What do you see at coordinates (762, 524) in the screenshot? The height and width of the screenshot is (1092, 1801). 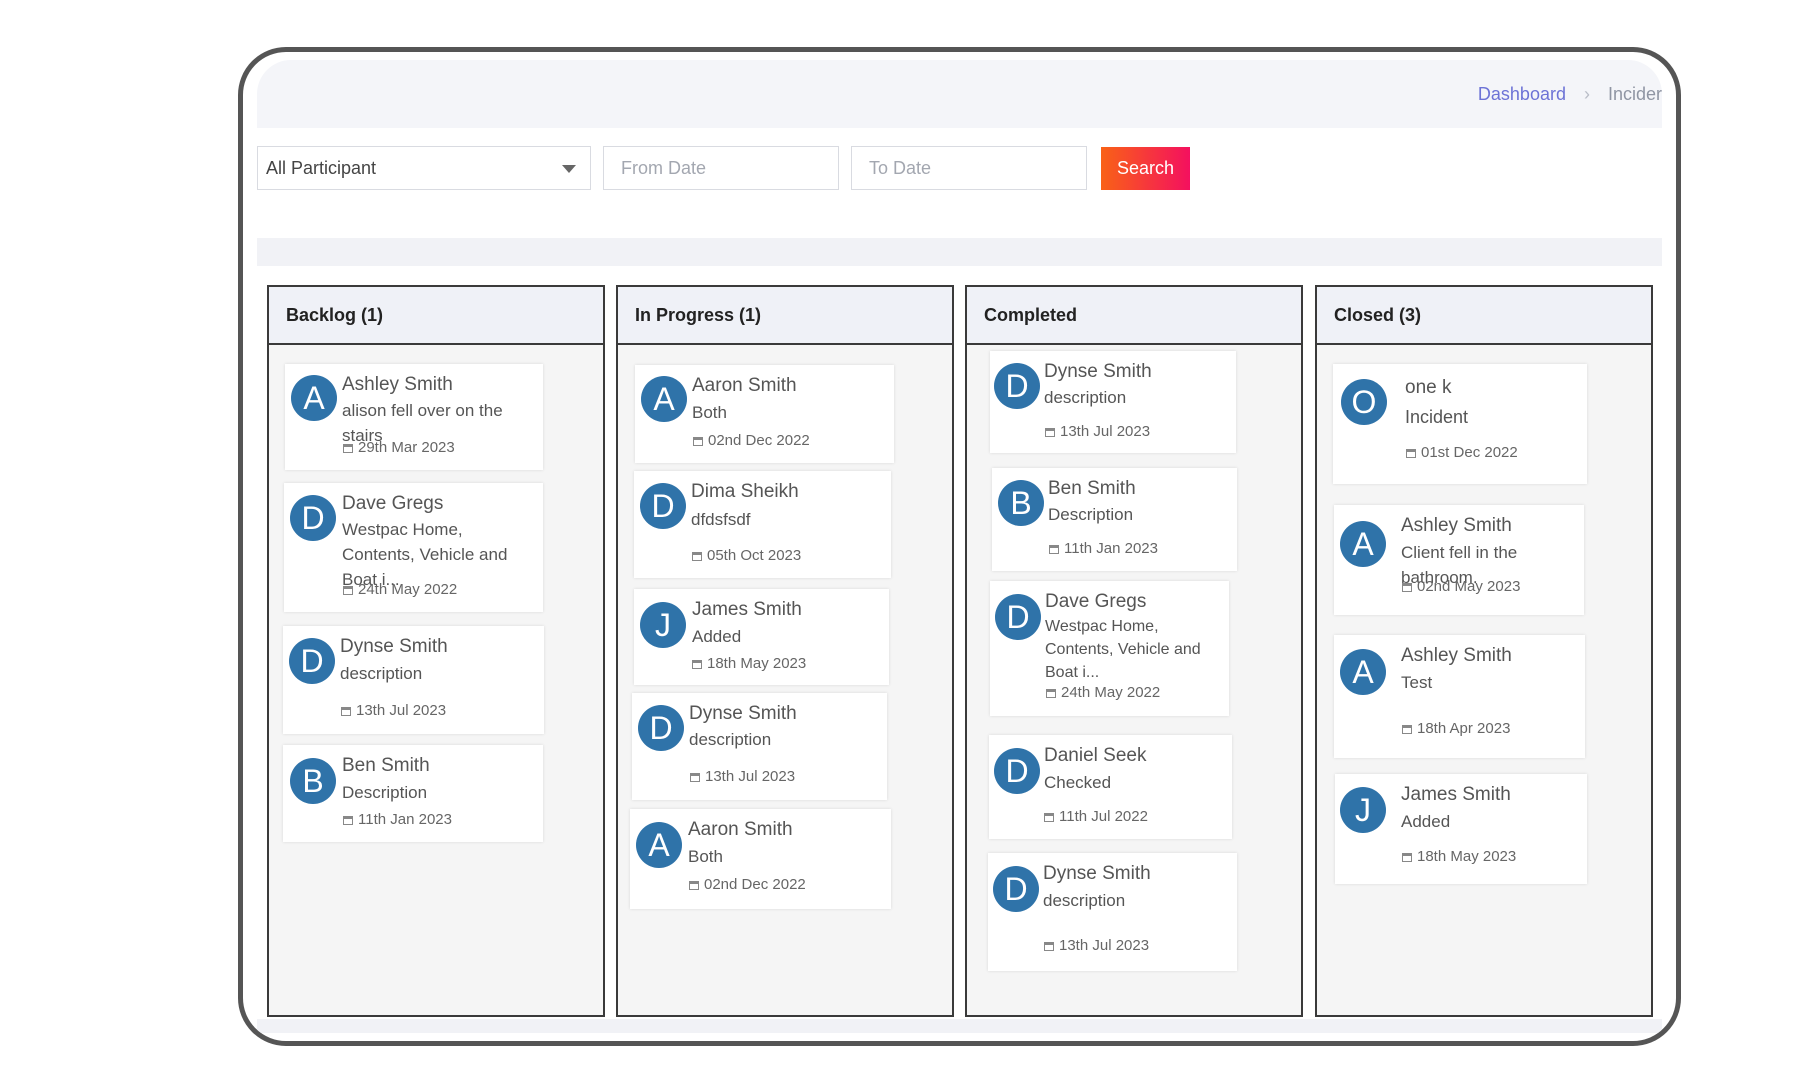 I see `incident-card: D Dima Sheikh dfdsfsdf 05th Oct 2023` at bounding box center [762, 524].